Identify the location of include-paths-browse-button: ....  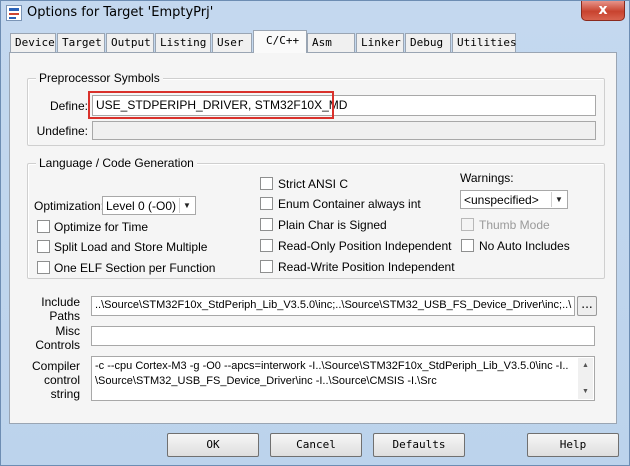
(587, 306).